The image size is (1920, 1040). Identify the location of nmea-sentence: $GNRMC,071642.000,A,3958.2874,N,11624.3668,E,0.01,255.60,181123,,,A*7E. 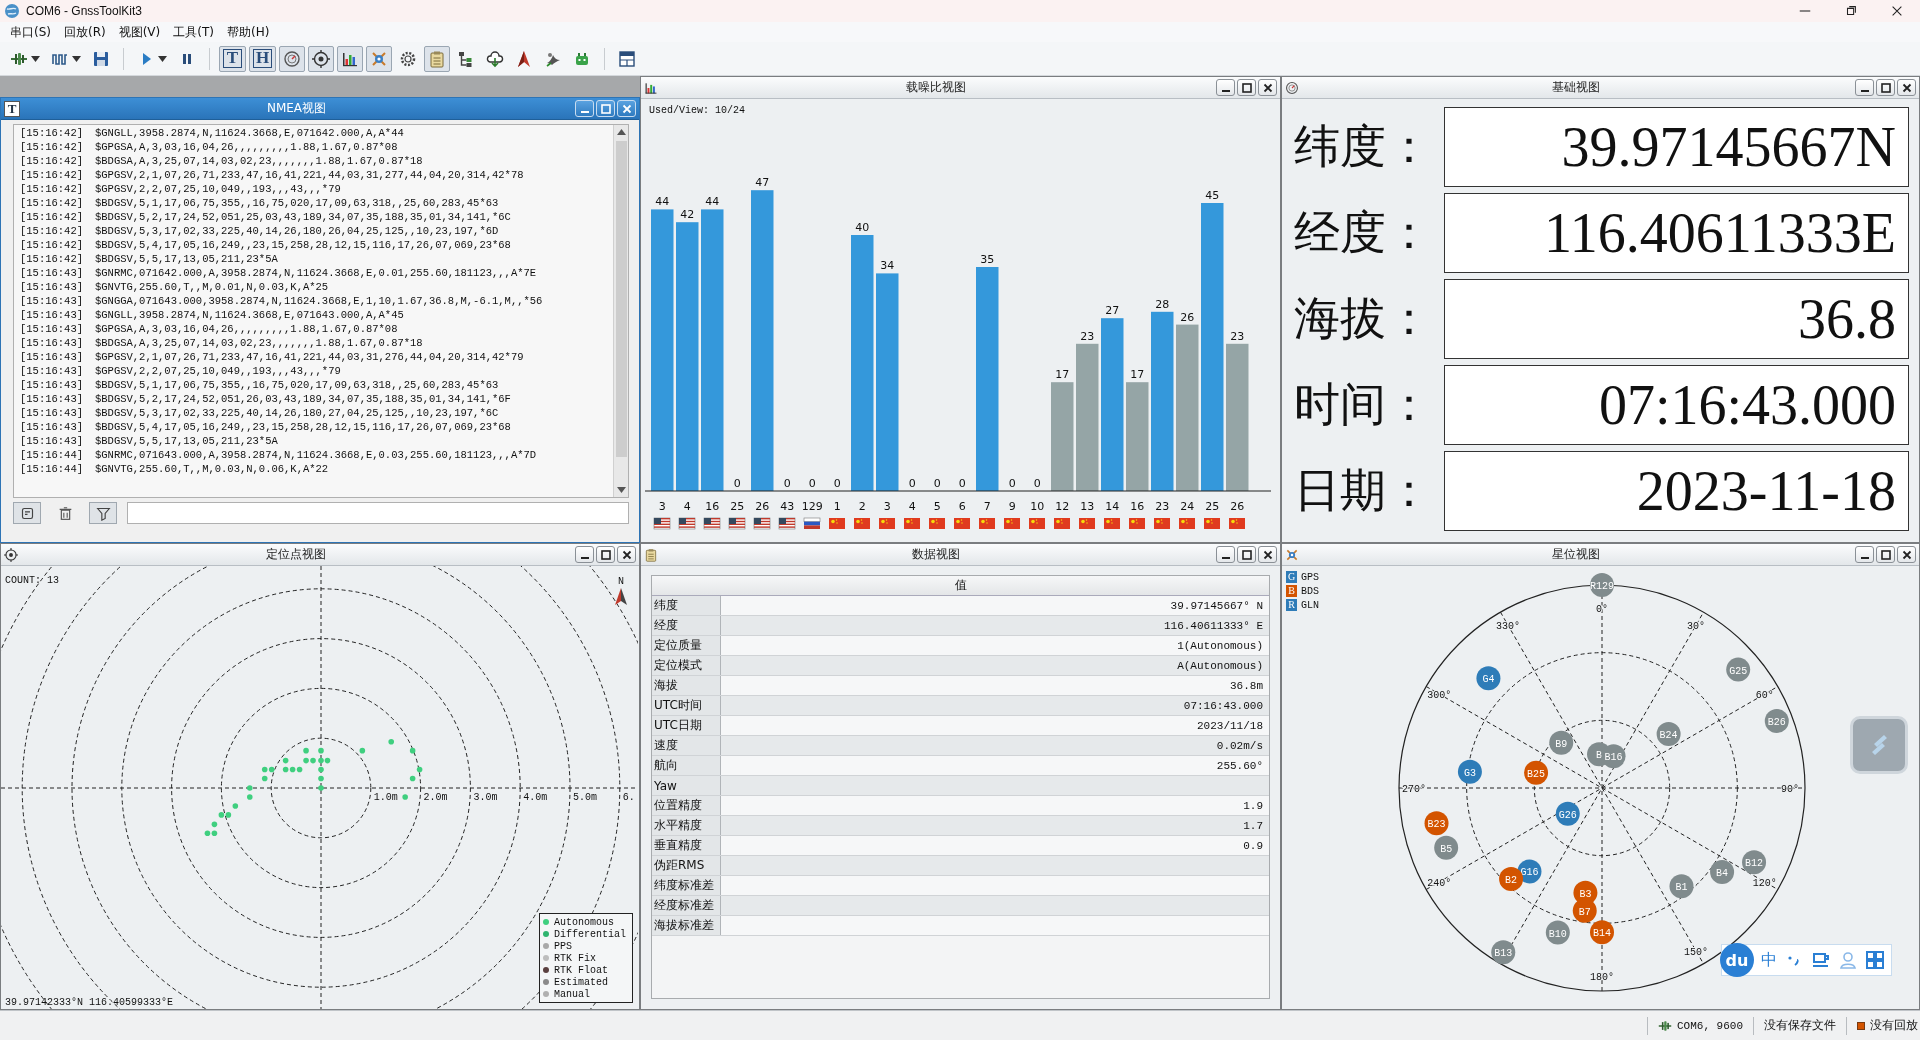
(316, 273).